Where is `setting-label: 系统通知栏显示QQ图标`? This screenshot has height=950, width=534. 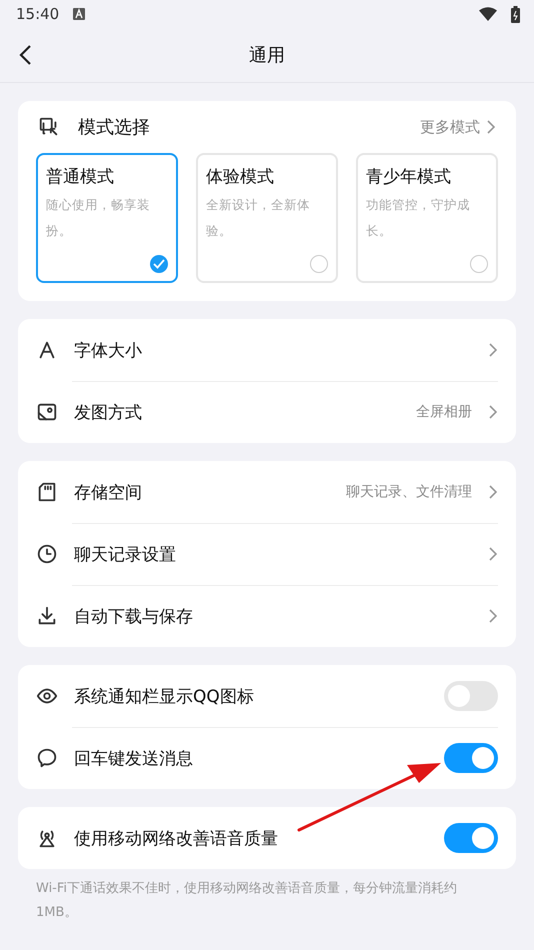
setting-label: 系统通知栏显示QQ图标 is located at coordinates (164, 697).